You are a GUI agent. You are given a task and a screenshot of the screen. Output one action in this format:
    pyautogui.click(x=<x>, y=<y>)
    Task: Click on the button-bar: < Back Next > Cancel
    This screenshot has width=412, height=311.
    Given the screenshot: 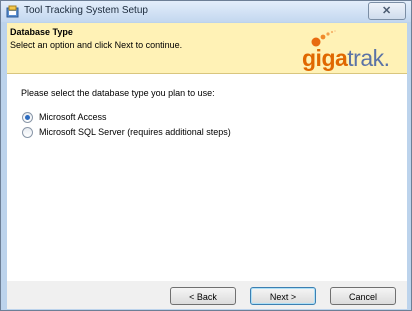 What is the action you would take?
    pyautogui.click(x=207, y=295)
    